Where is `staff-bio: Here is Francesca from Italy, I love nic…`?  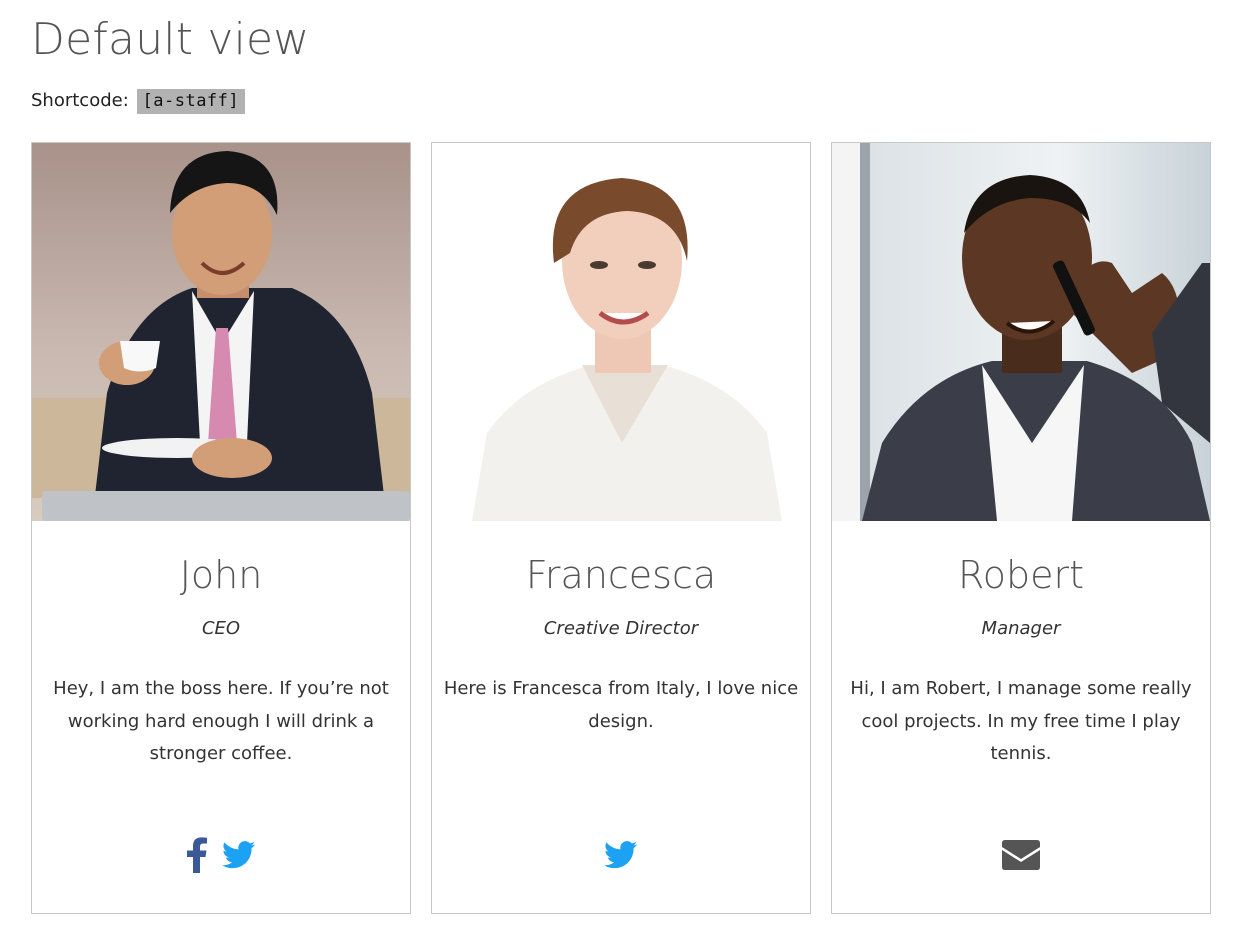
staff-bio: Here is Francesca from Italy, I love nic… is located at coordinates (621, 705).